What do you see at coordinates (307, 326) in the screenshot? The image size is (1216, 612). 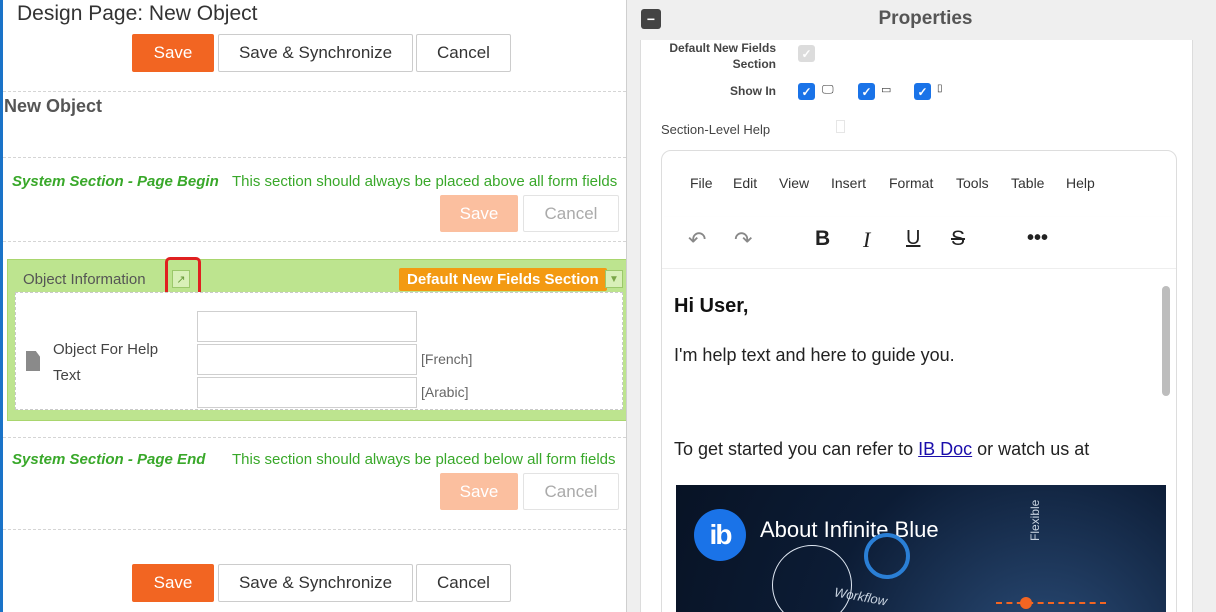 I see `field-input-default` at bounding box center [307, 326].